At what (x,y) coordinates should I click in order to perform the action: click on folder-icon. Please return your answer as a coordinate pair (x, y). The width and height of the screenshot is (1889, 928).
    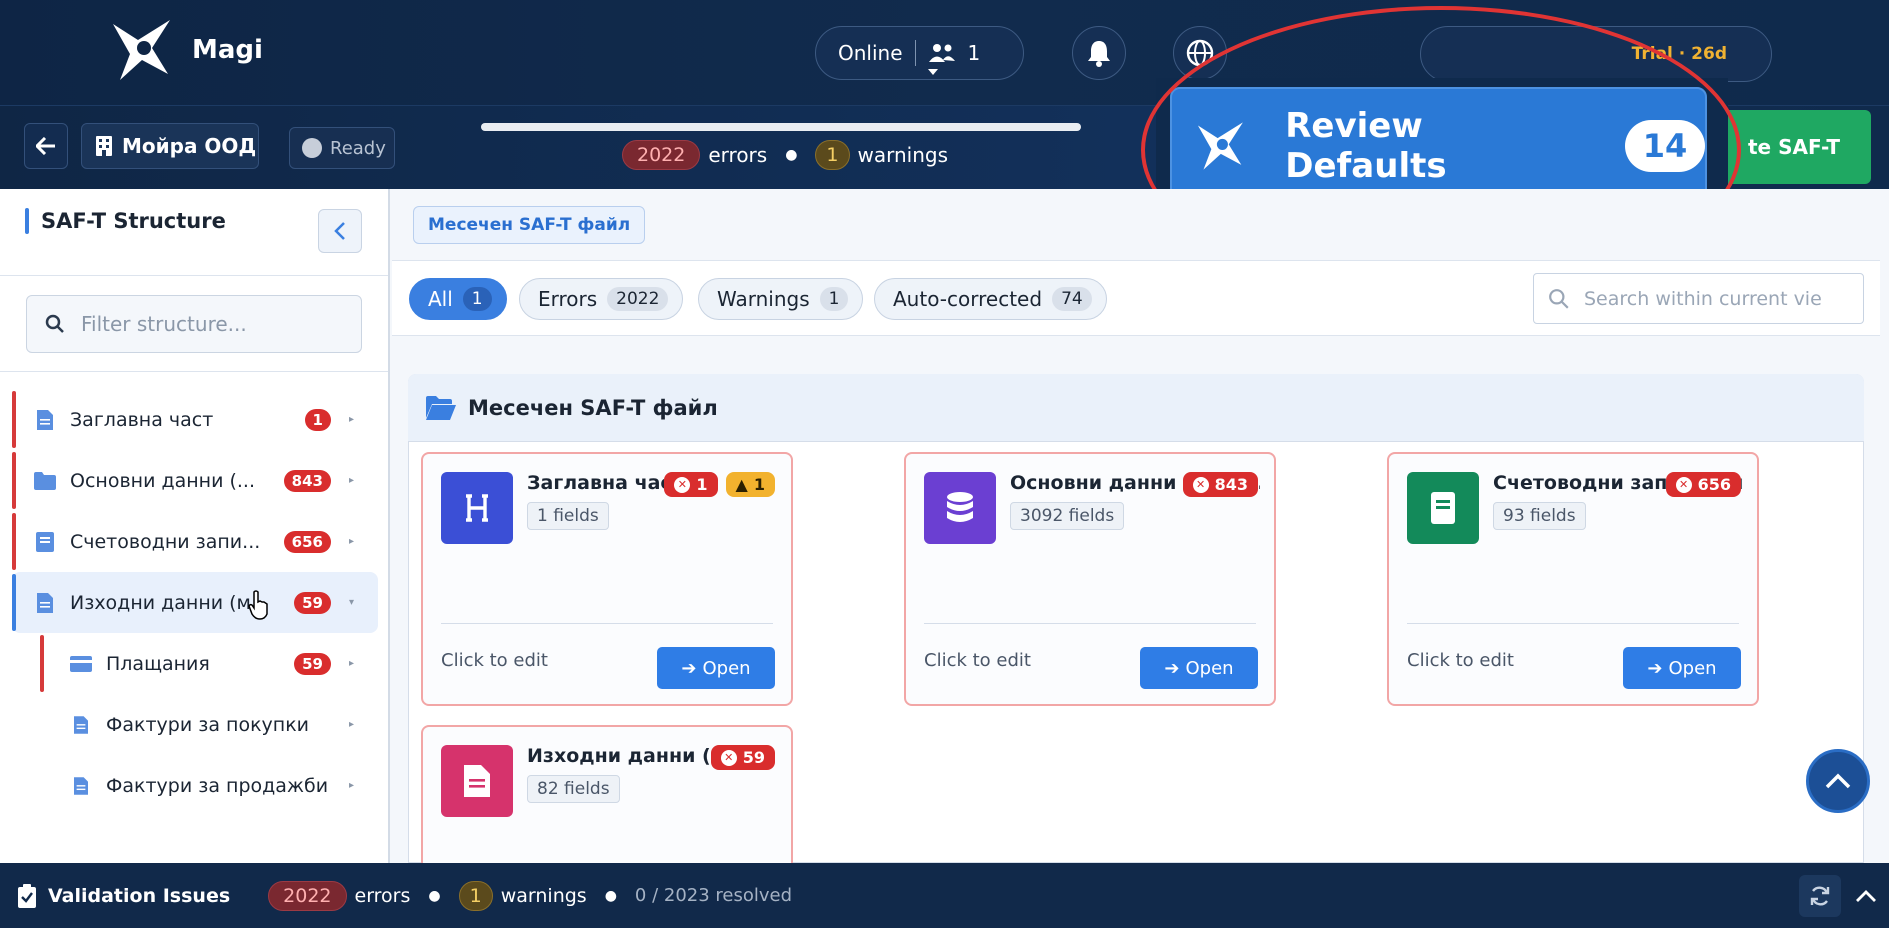
    Looking at the image, I should click on (45, 481).